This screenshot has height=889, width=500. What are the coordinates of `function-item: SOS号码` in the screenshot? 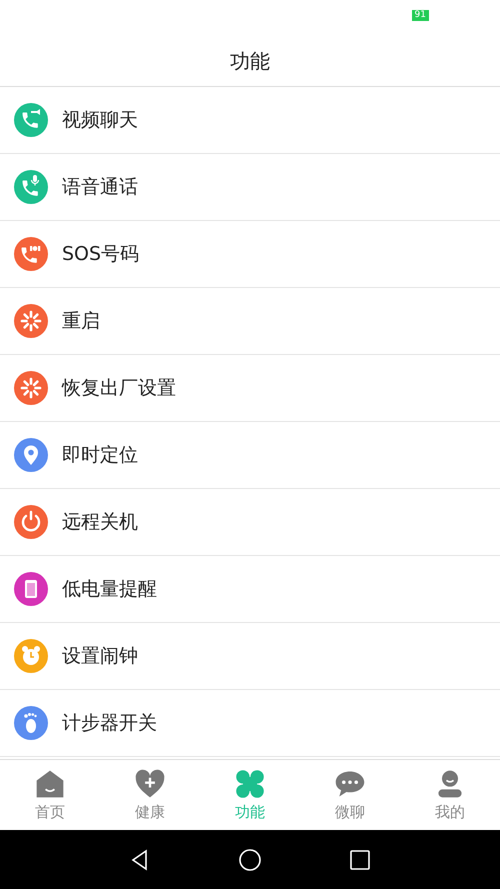 It's located at (250, 254).